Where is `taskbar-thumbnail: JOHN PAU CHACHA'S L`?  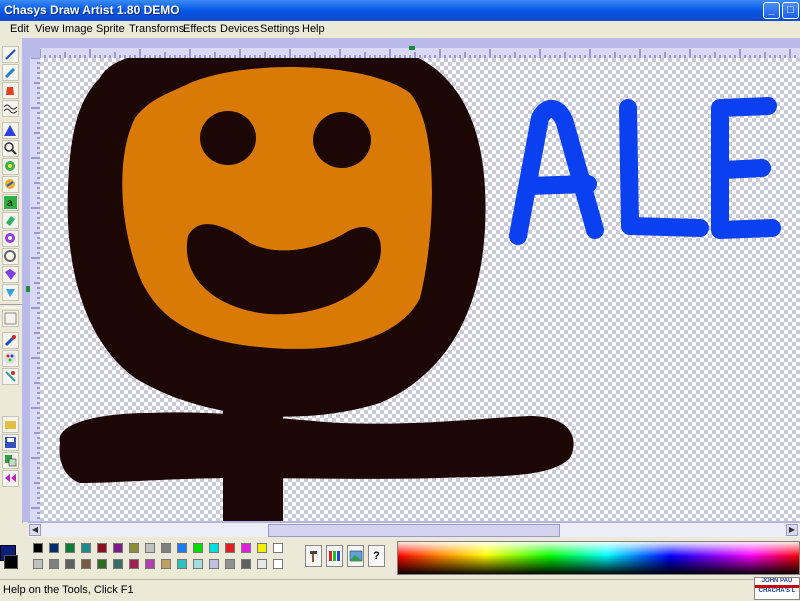 taskbar-thumbnail: JOHN PAU CHACHA'S L is located at coordinates (777, 588).